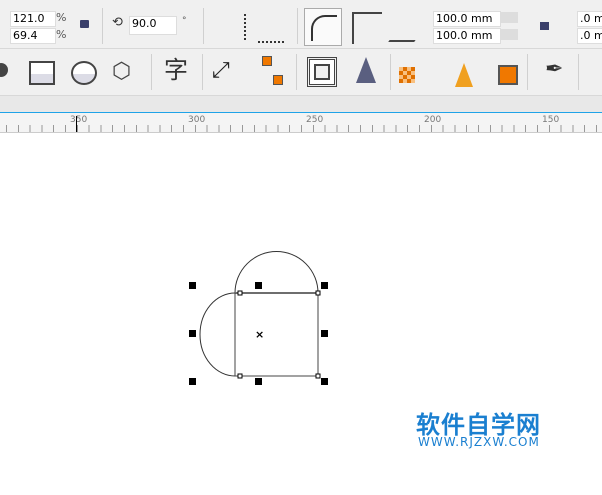 The width and height of the screenshot is (602, 495). I want to click on mirror-horizontal-icon, so click(230, 27).